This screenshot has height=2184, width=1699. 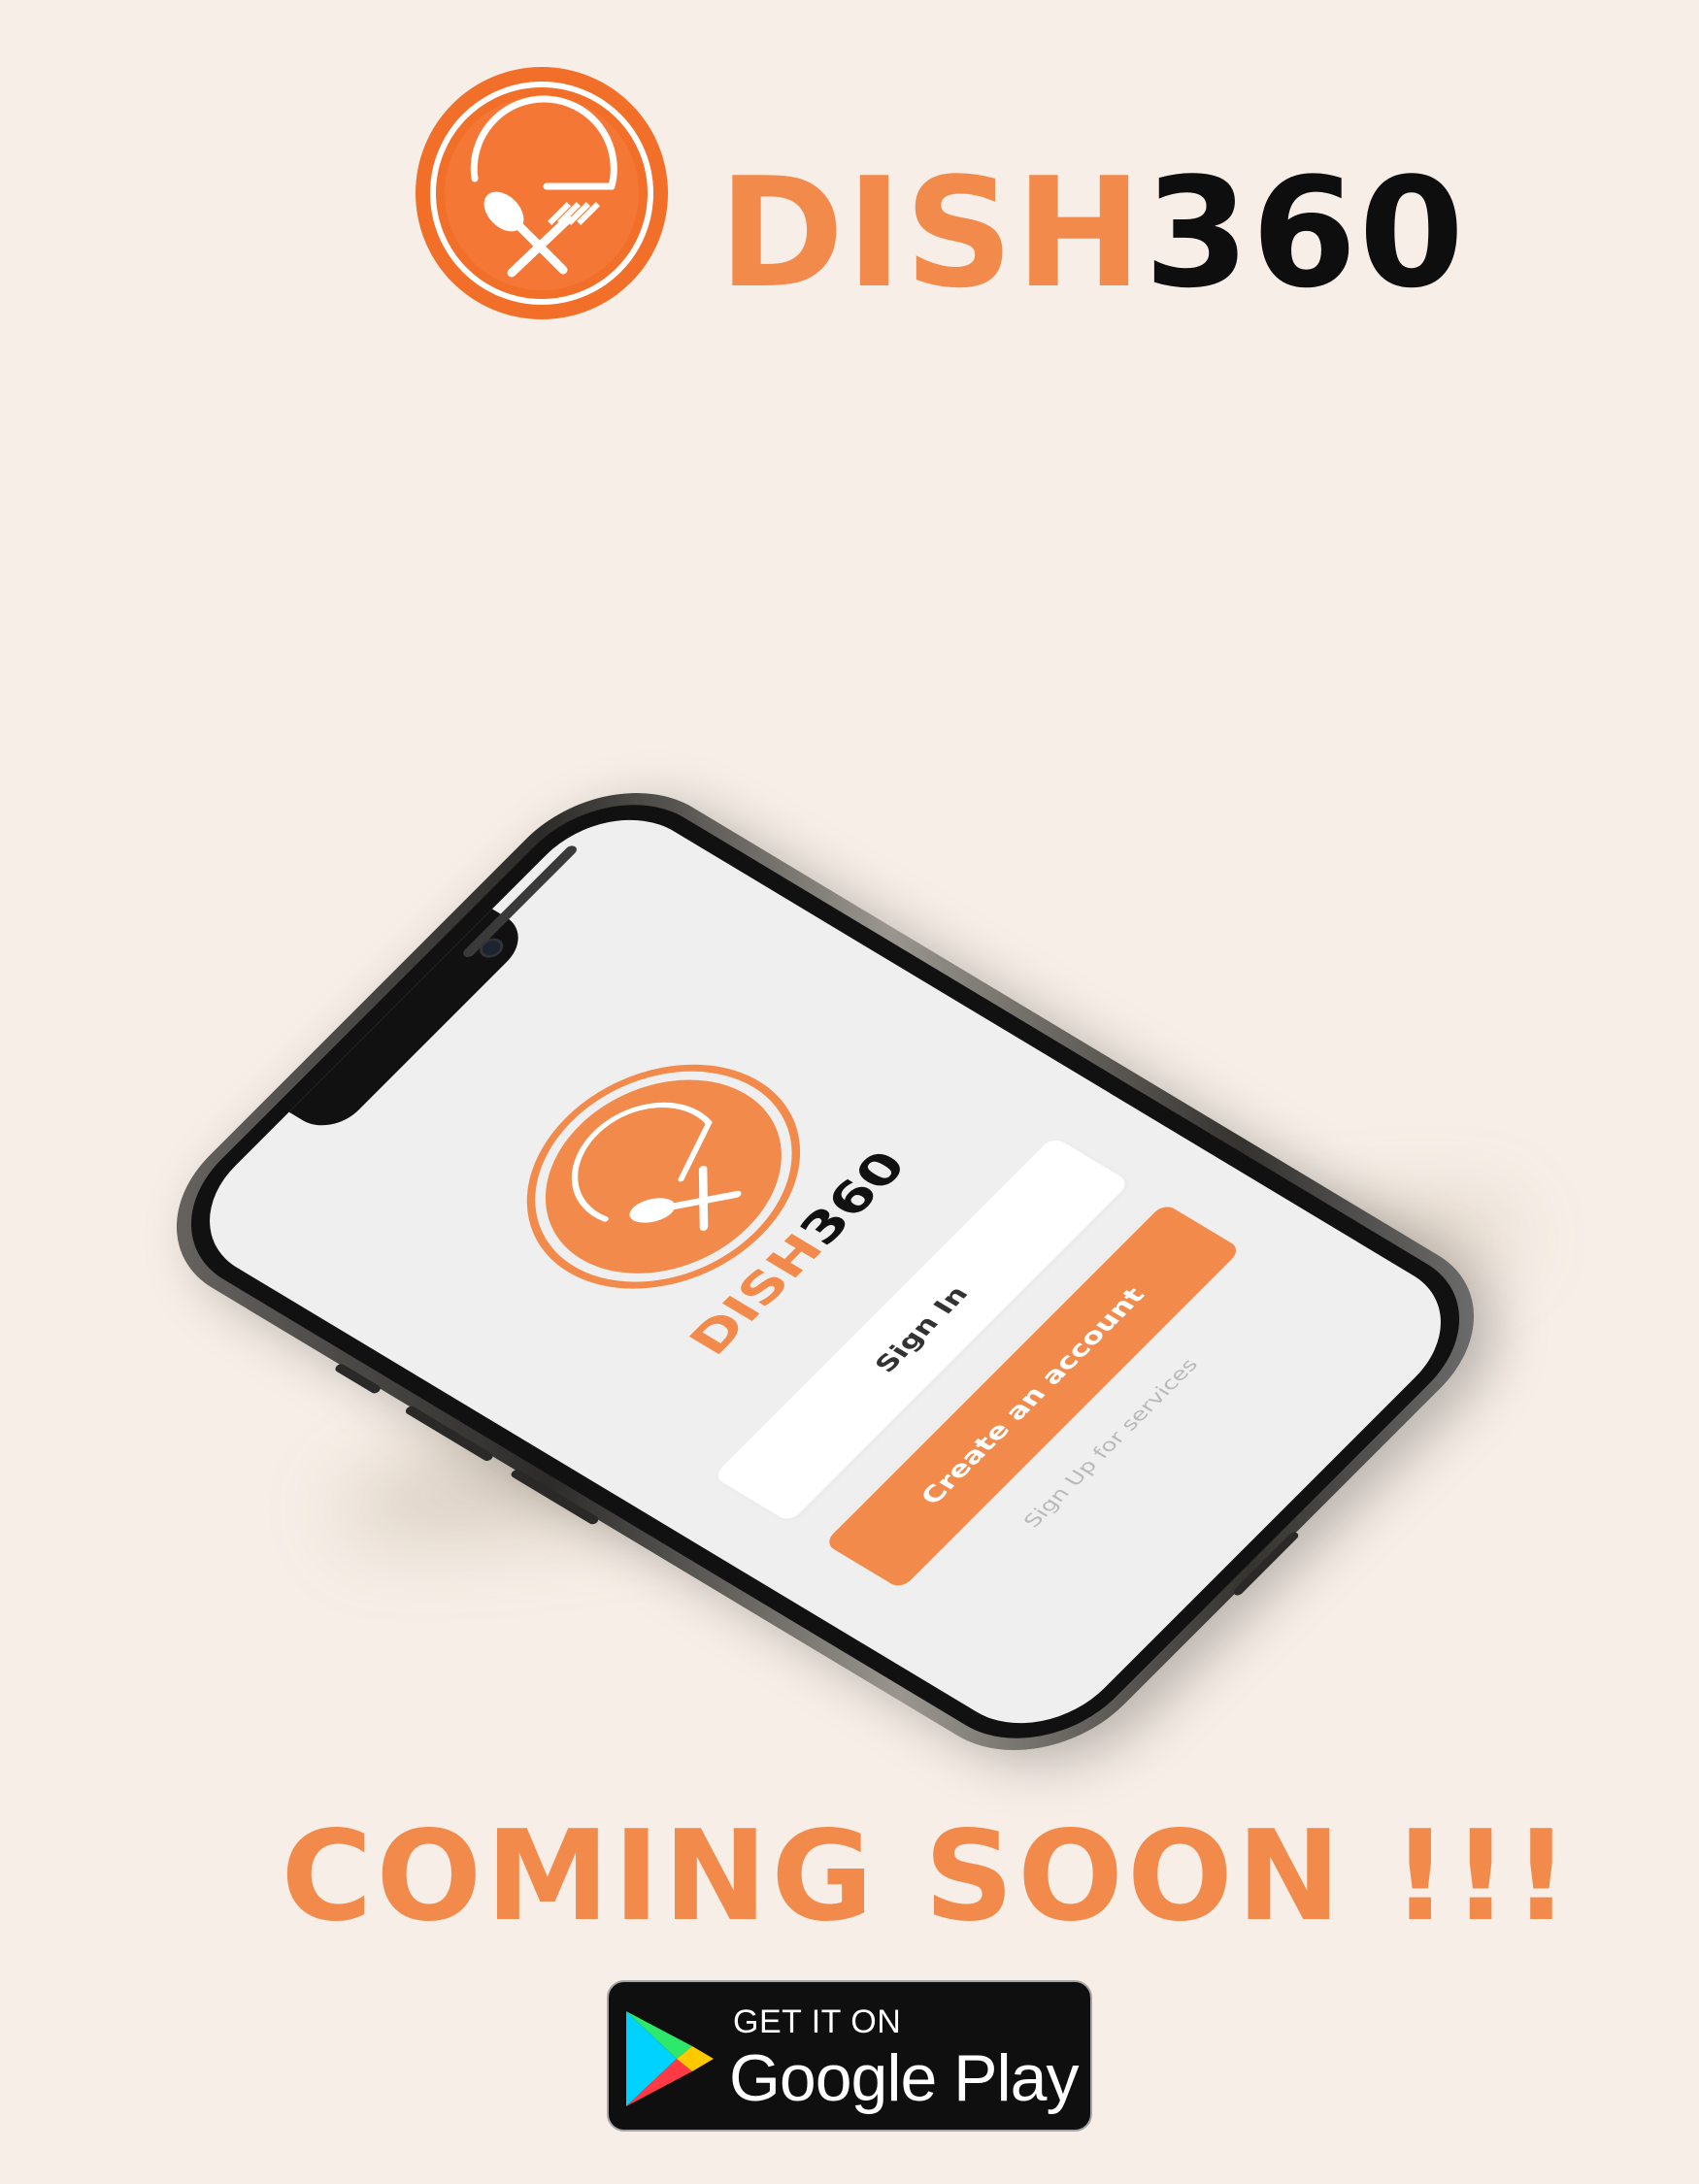 I want to click on brand-wordmark: DISH360, so click(x=1092, y=254).